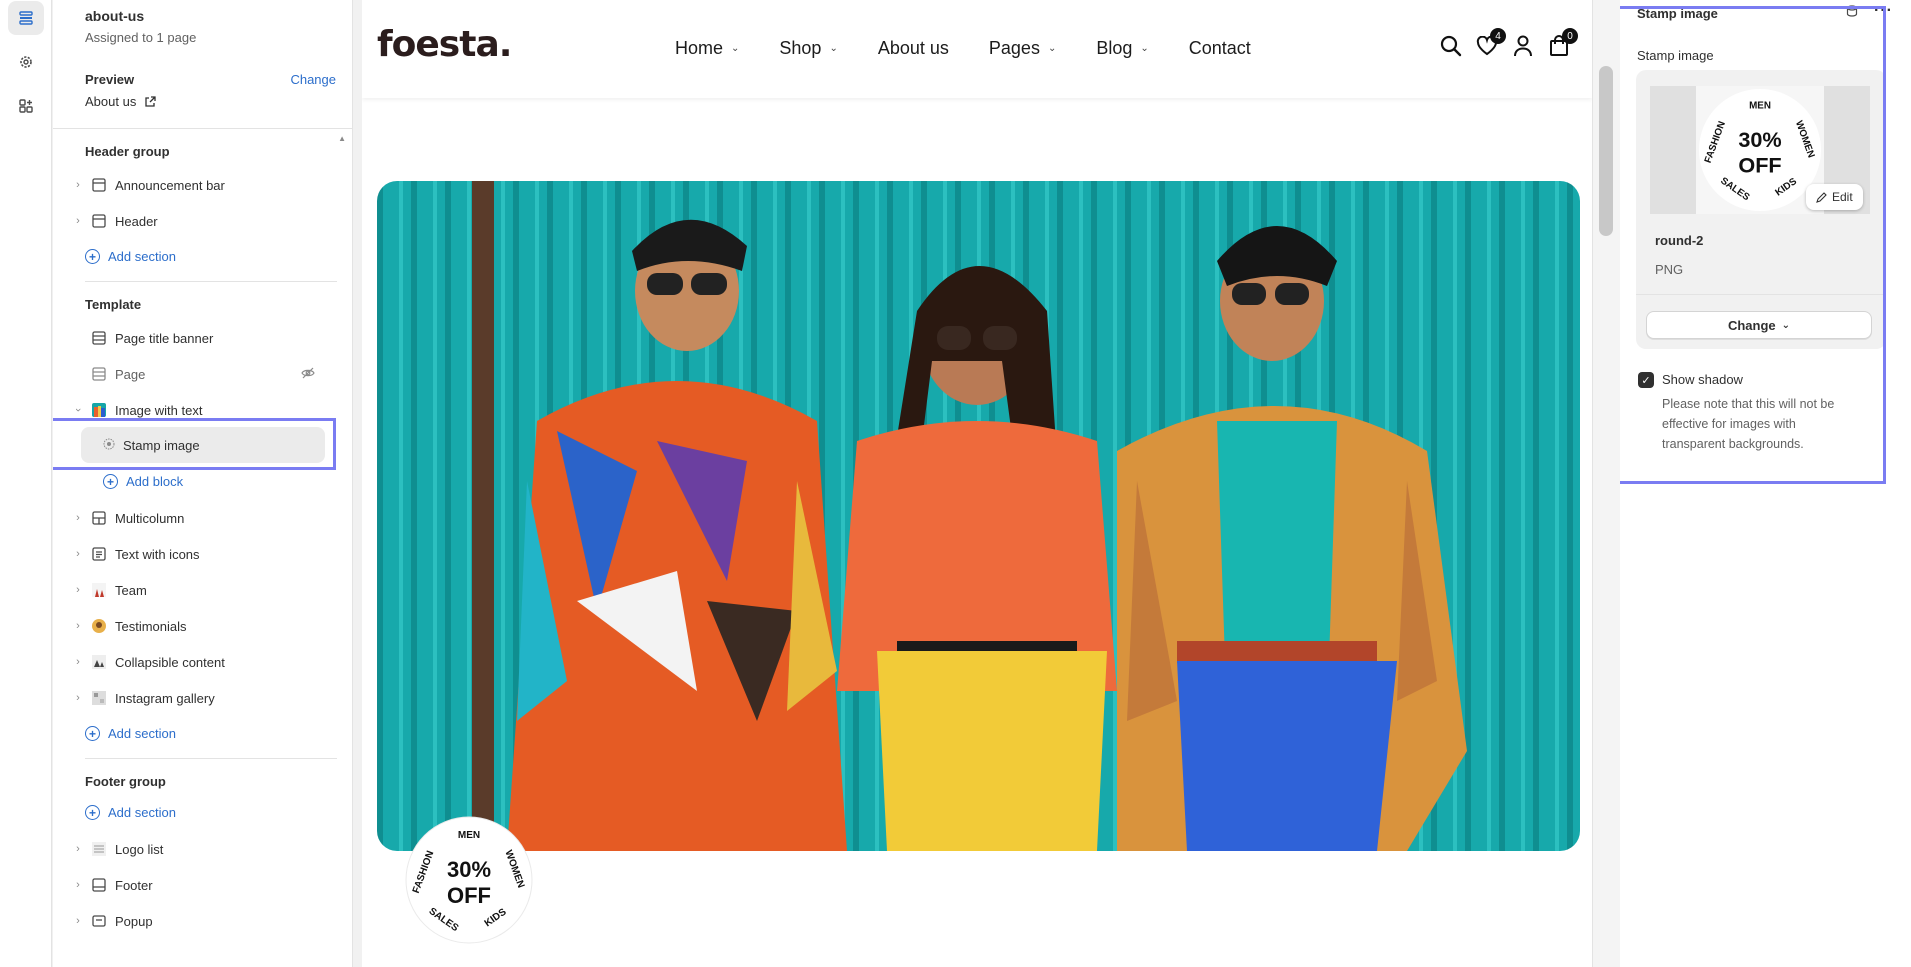  I want to click on preview-page: About us, so click(120, 101).